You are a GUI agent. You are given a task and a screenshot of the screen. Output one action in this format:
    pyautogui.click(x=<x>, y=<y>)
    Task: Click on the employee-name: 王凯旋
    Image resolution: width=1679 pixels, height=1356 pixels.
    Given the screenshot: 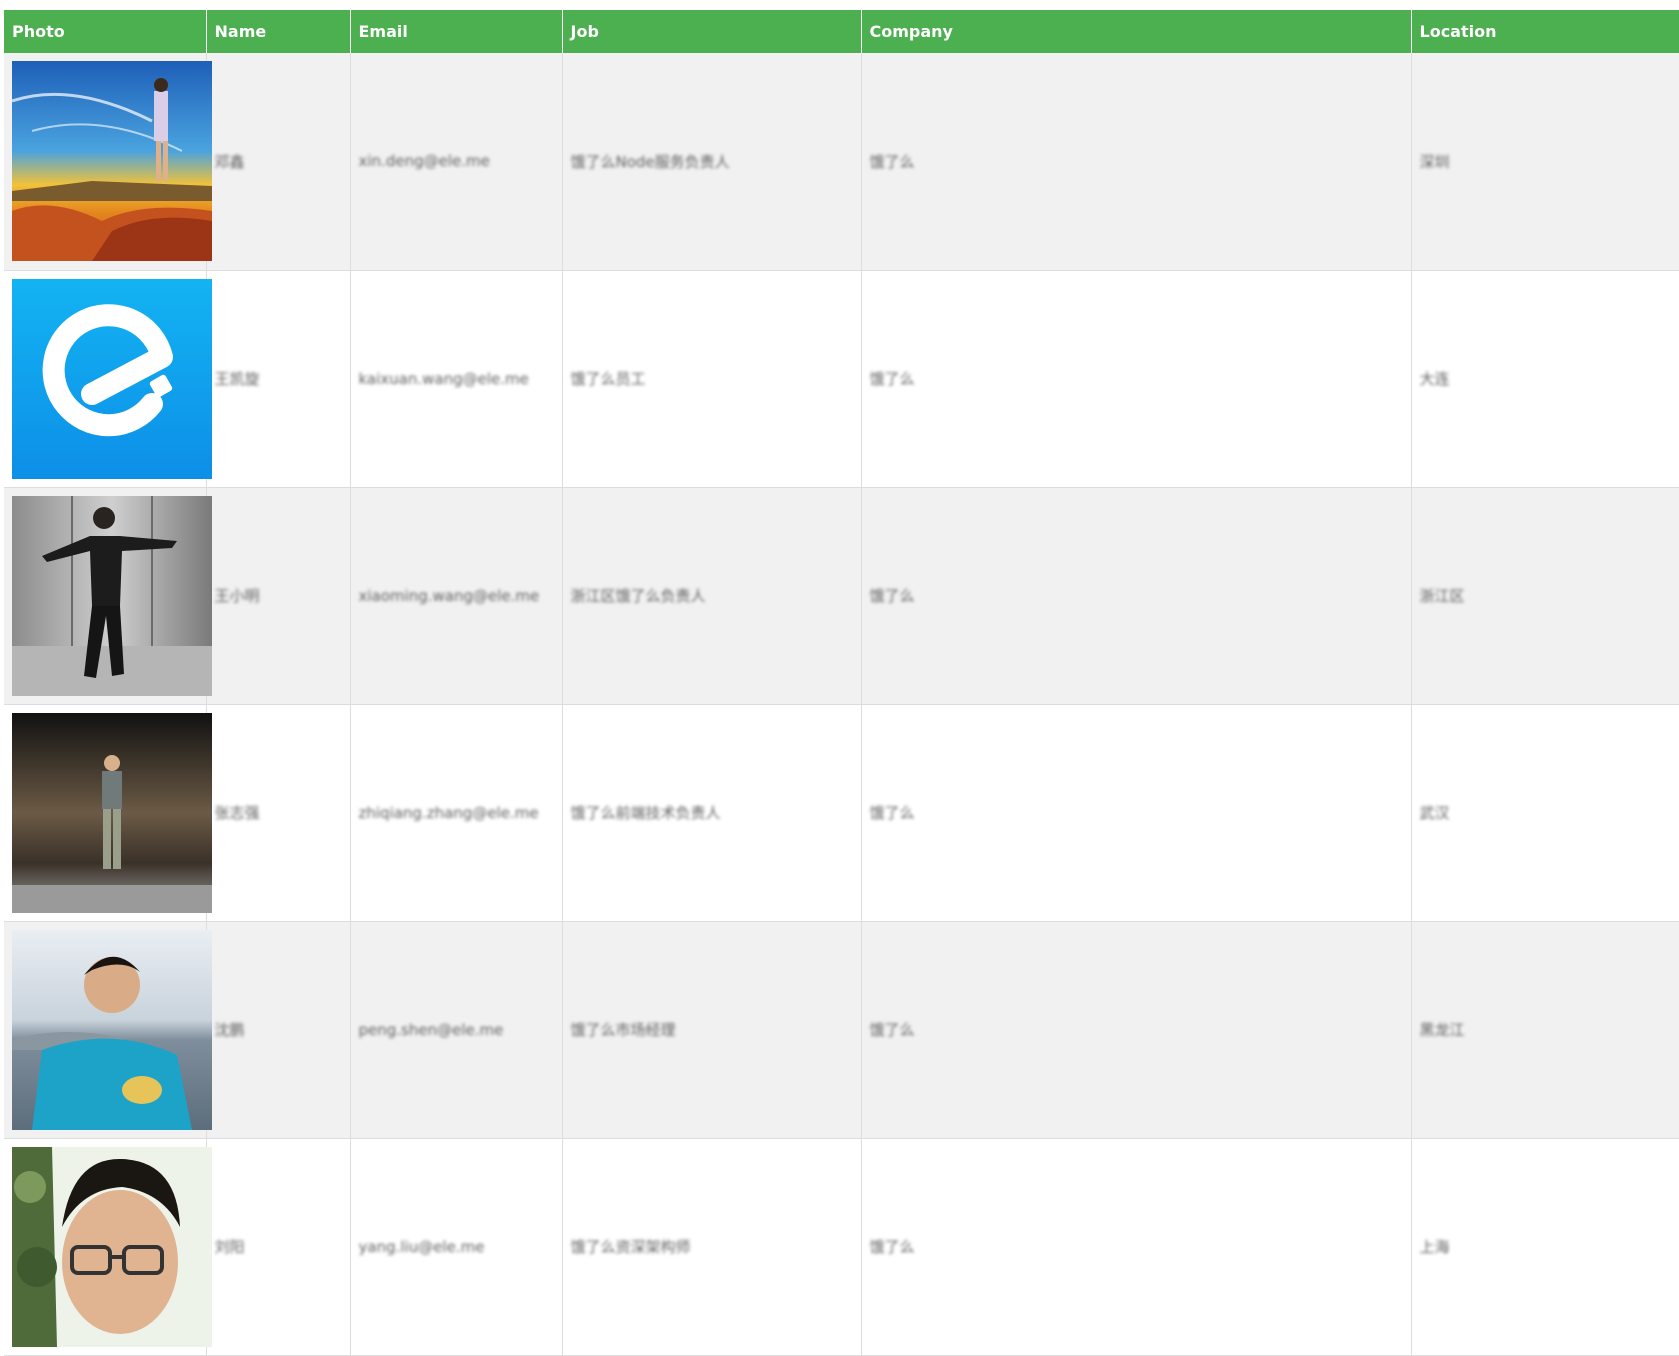 What is the action you would take?
    pyautogui.click(x=278, y=378)
    